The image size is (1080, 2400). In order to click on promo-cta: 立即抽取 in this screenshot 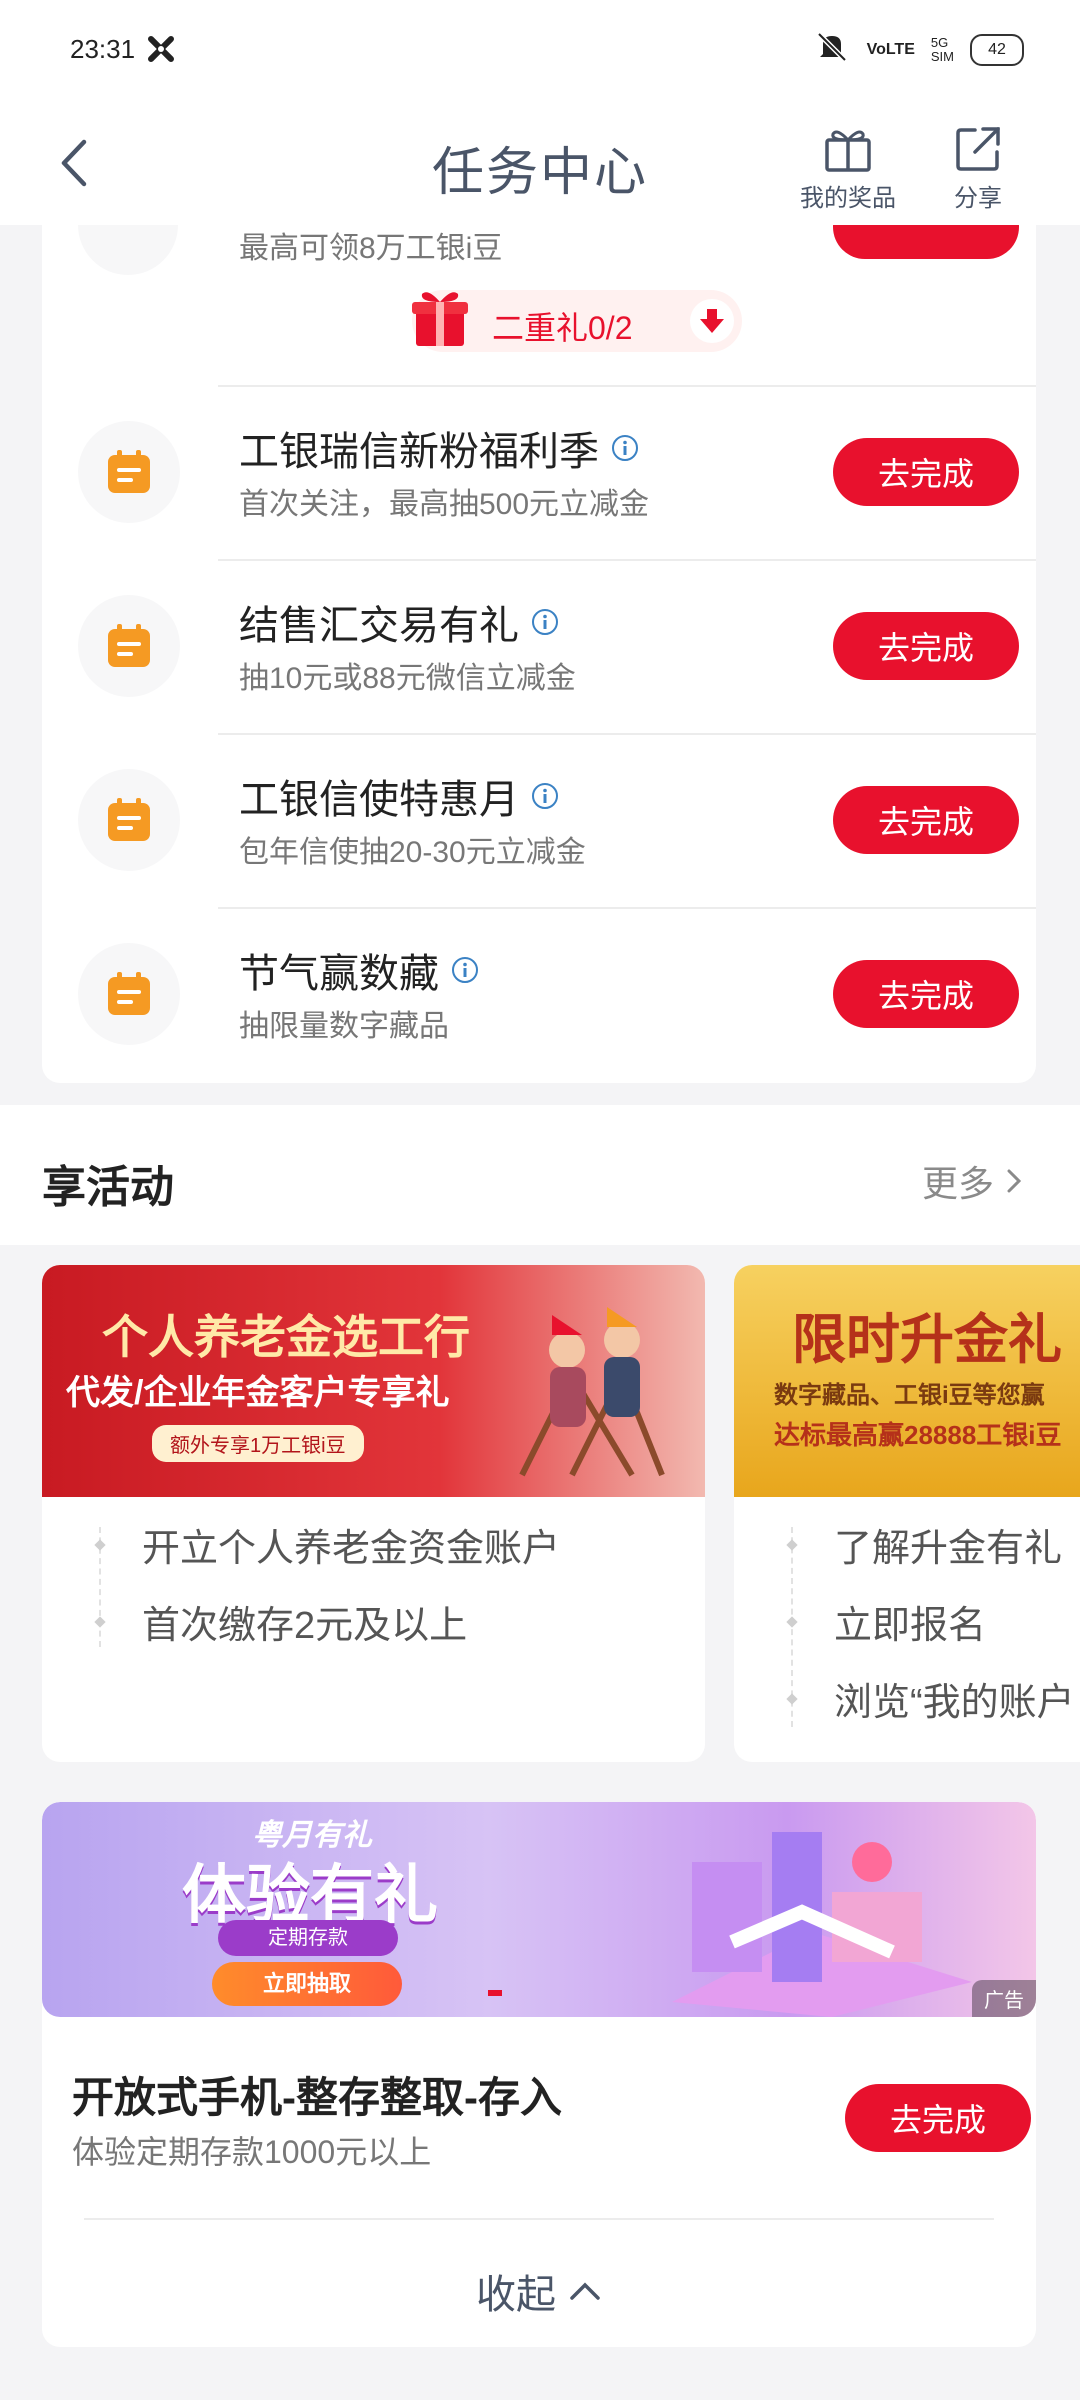, I will do `click(307, 1984)`.